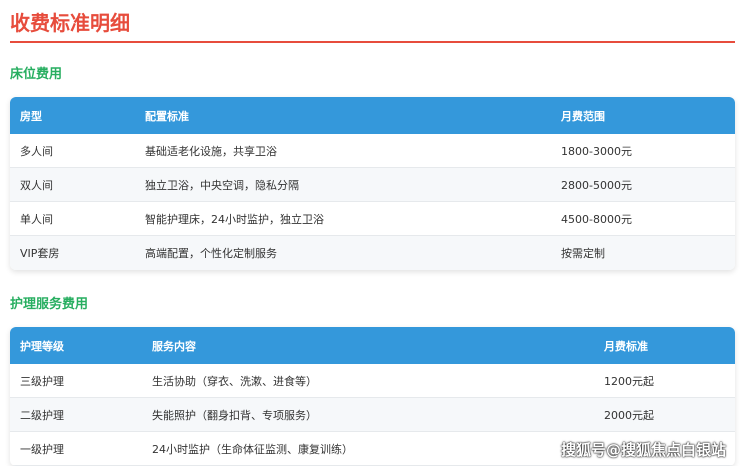 The height and width of the screenshot is (466, 740). What do you see at coordinates (372, 381) in the screenshot?
I see `table-row: 三级护理 生活协助（穿衣、洗漱、进食等） 1200元起` at bounding box center [372, 381].